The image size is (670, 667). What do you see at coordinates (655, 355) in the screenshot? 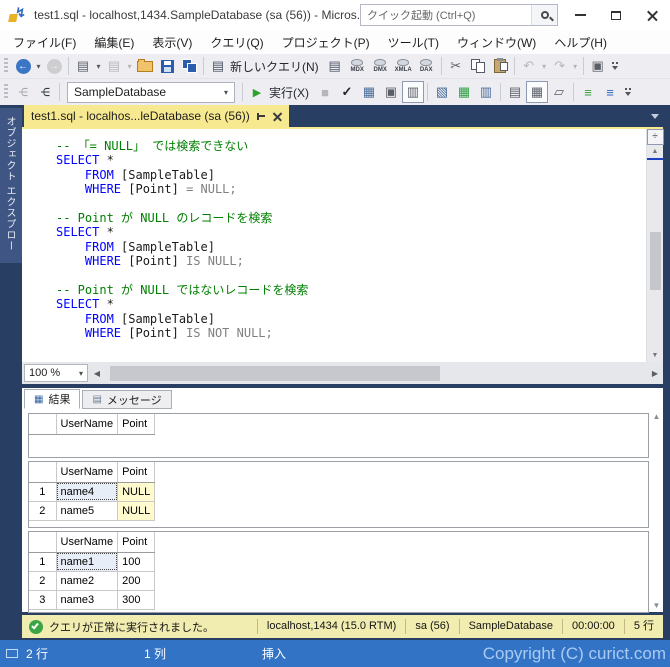
I see `scroll-down-icon: ▼` at bounding box center [655, 355].